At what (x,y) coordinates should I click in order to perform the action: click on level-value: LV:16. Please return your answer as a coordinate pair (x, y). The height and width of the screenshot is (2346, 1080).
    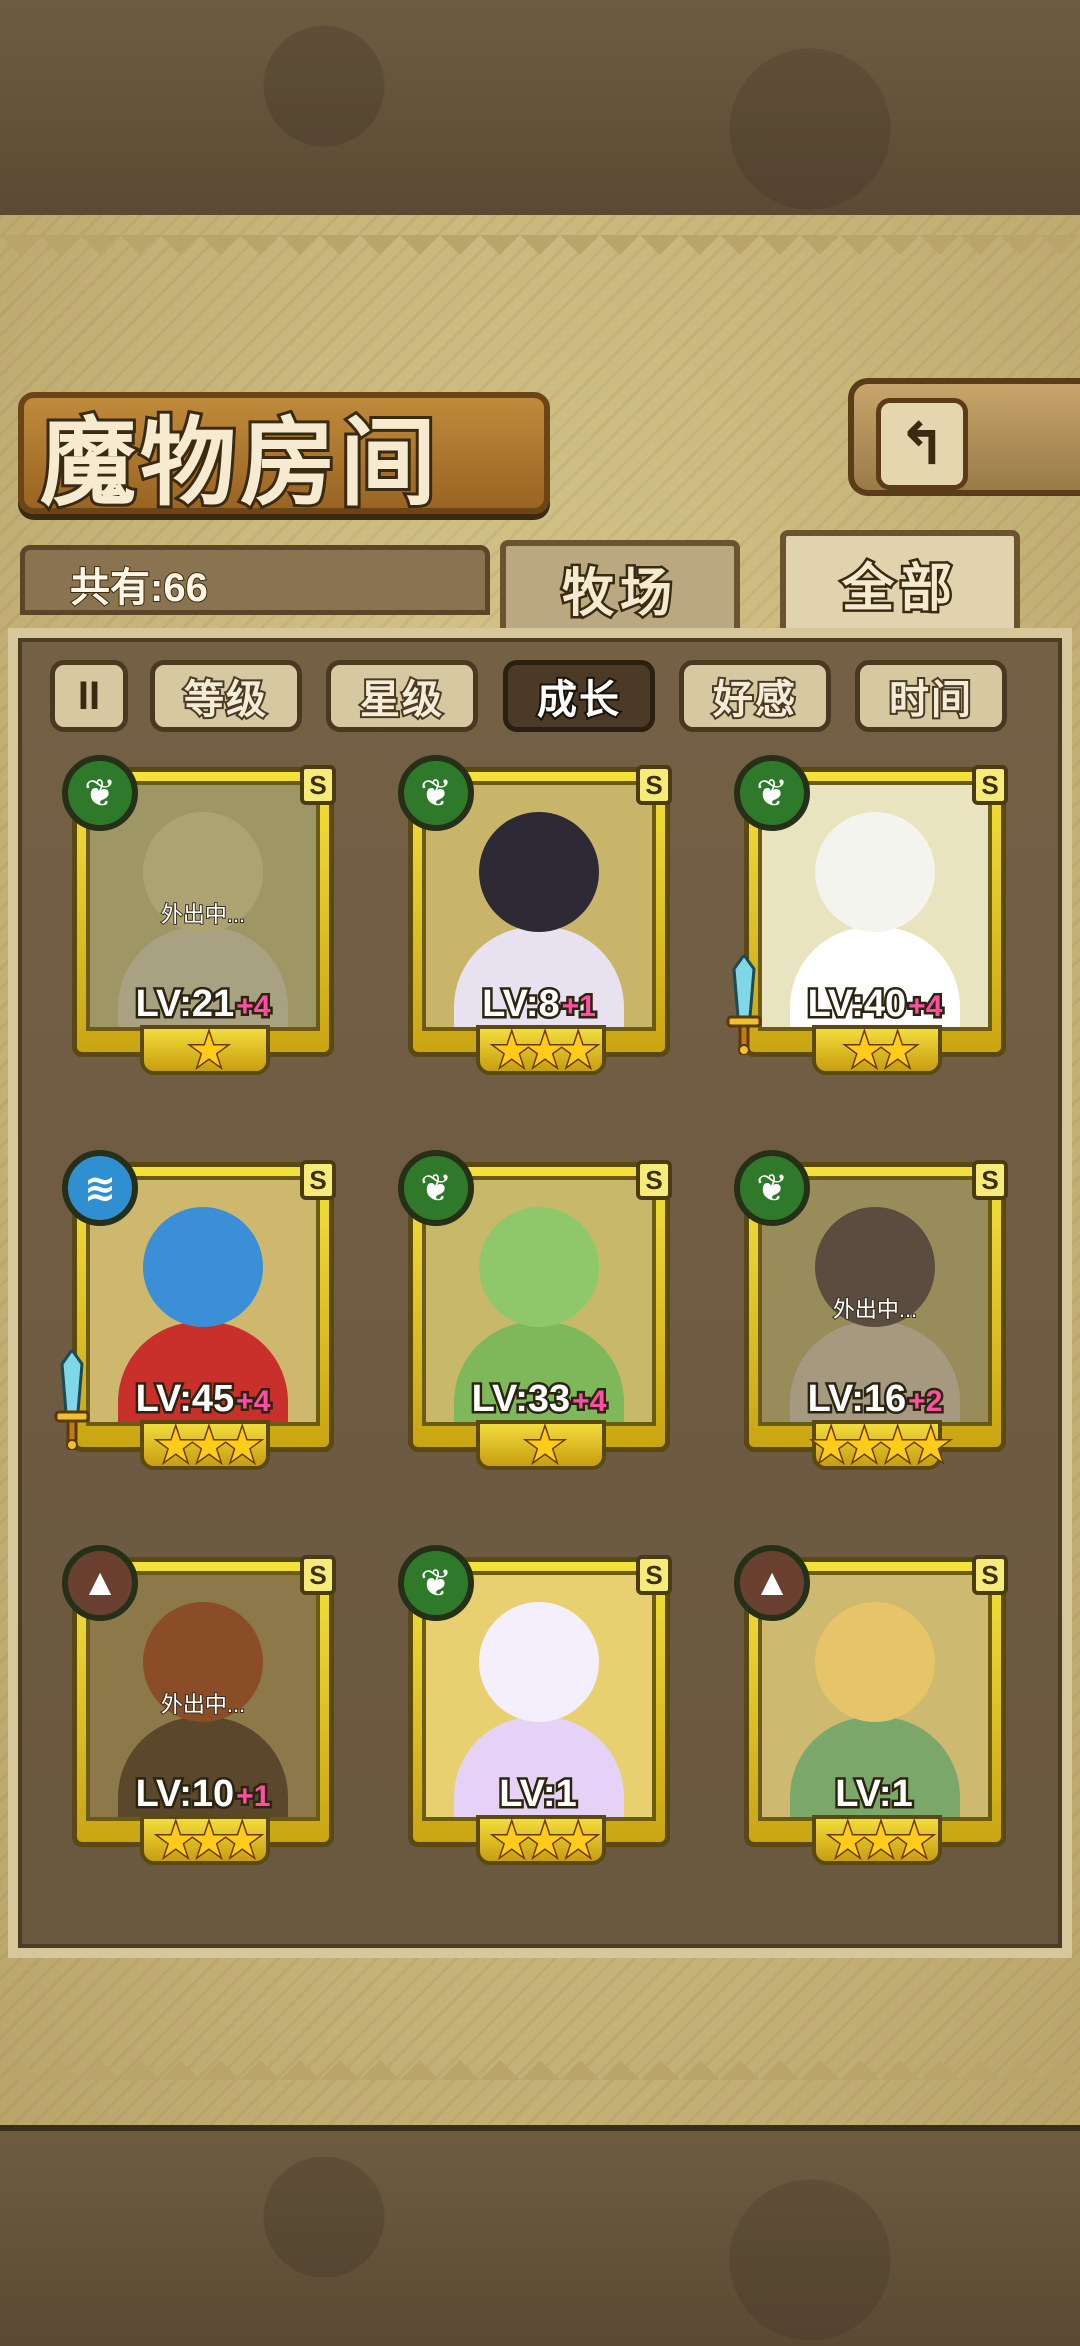
    Looking at the image, I should click on (857, 1399).